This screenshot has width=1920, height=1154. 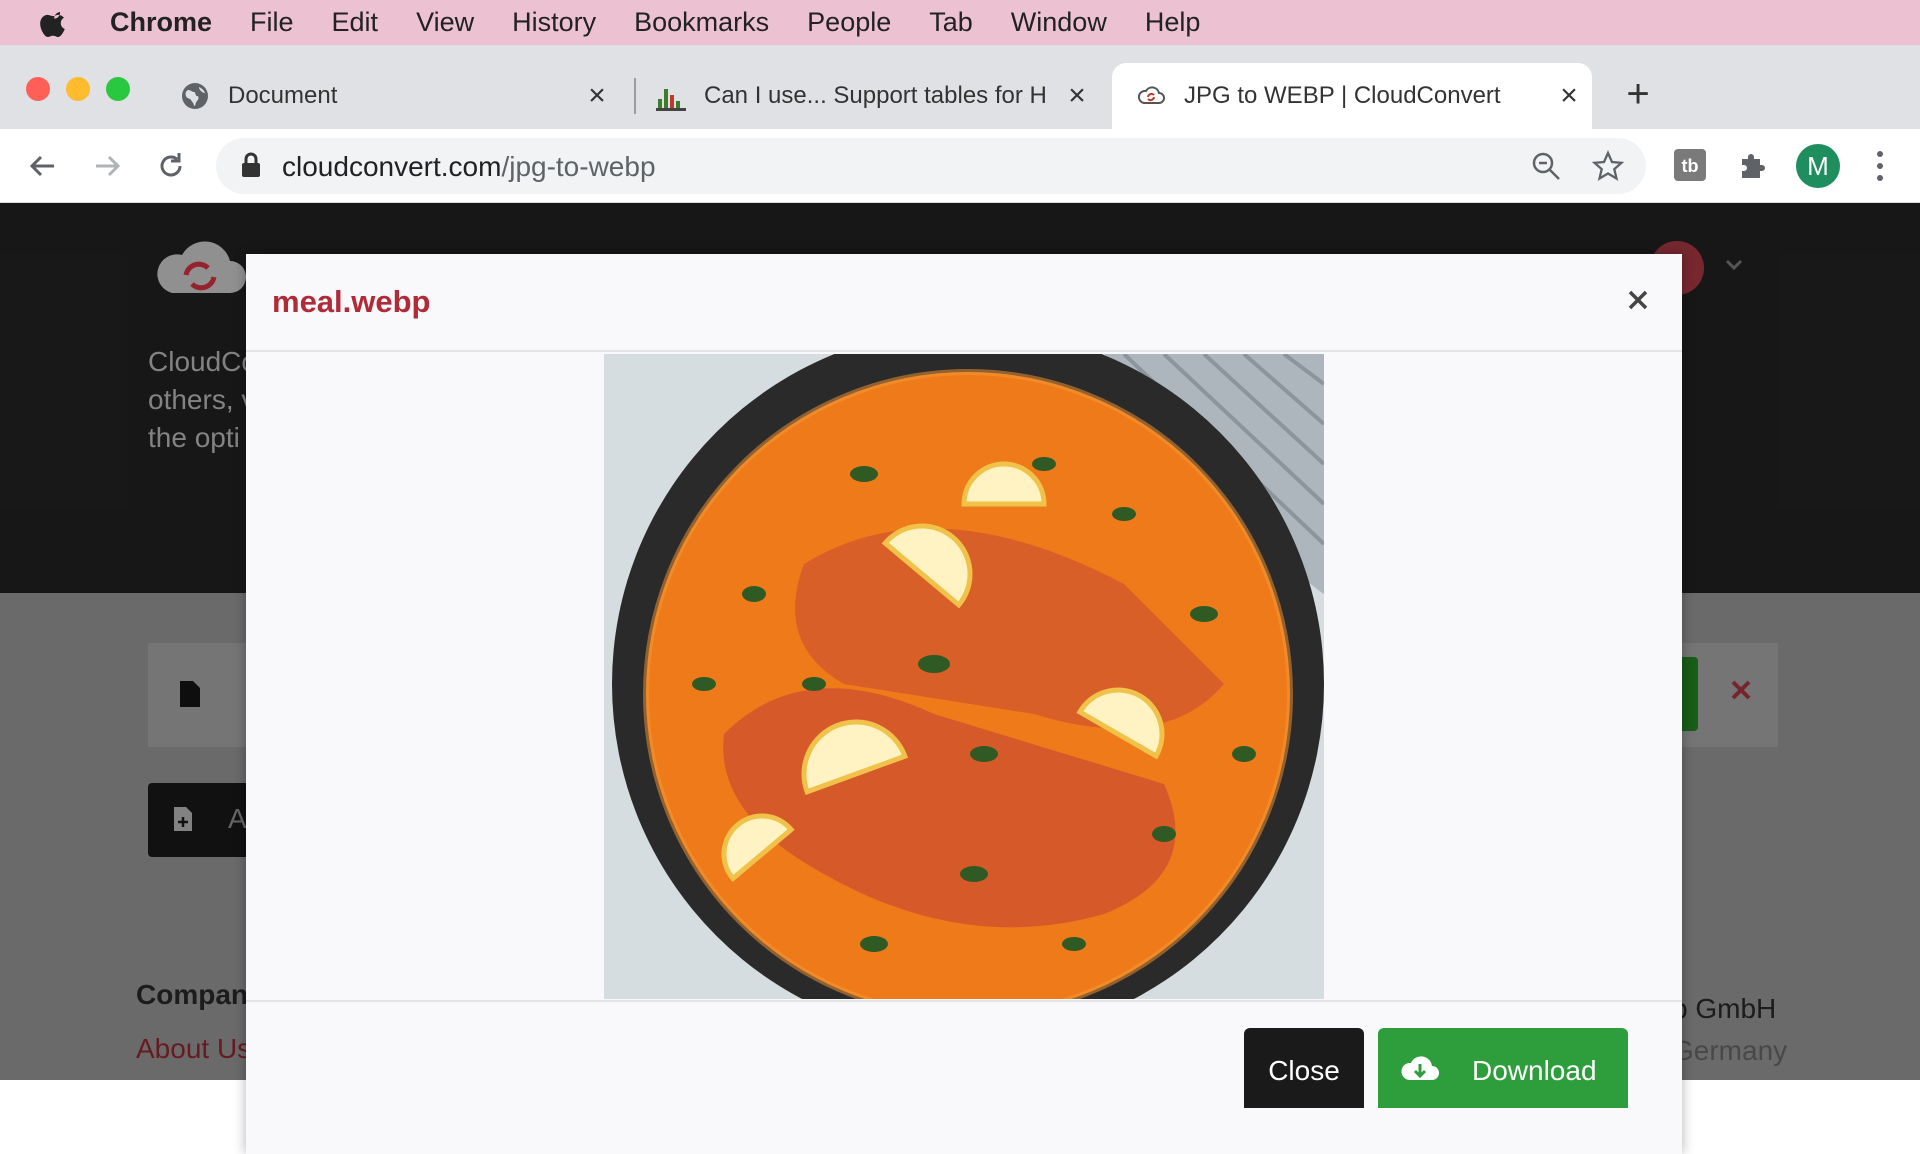 What do you see at coordinates (400, 96) in the screenshot?
I see `tab-document: Document ×` at bounding box center [400, 96].